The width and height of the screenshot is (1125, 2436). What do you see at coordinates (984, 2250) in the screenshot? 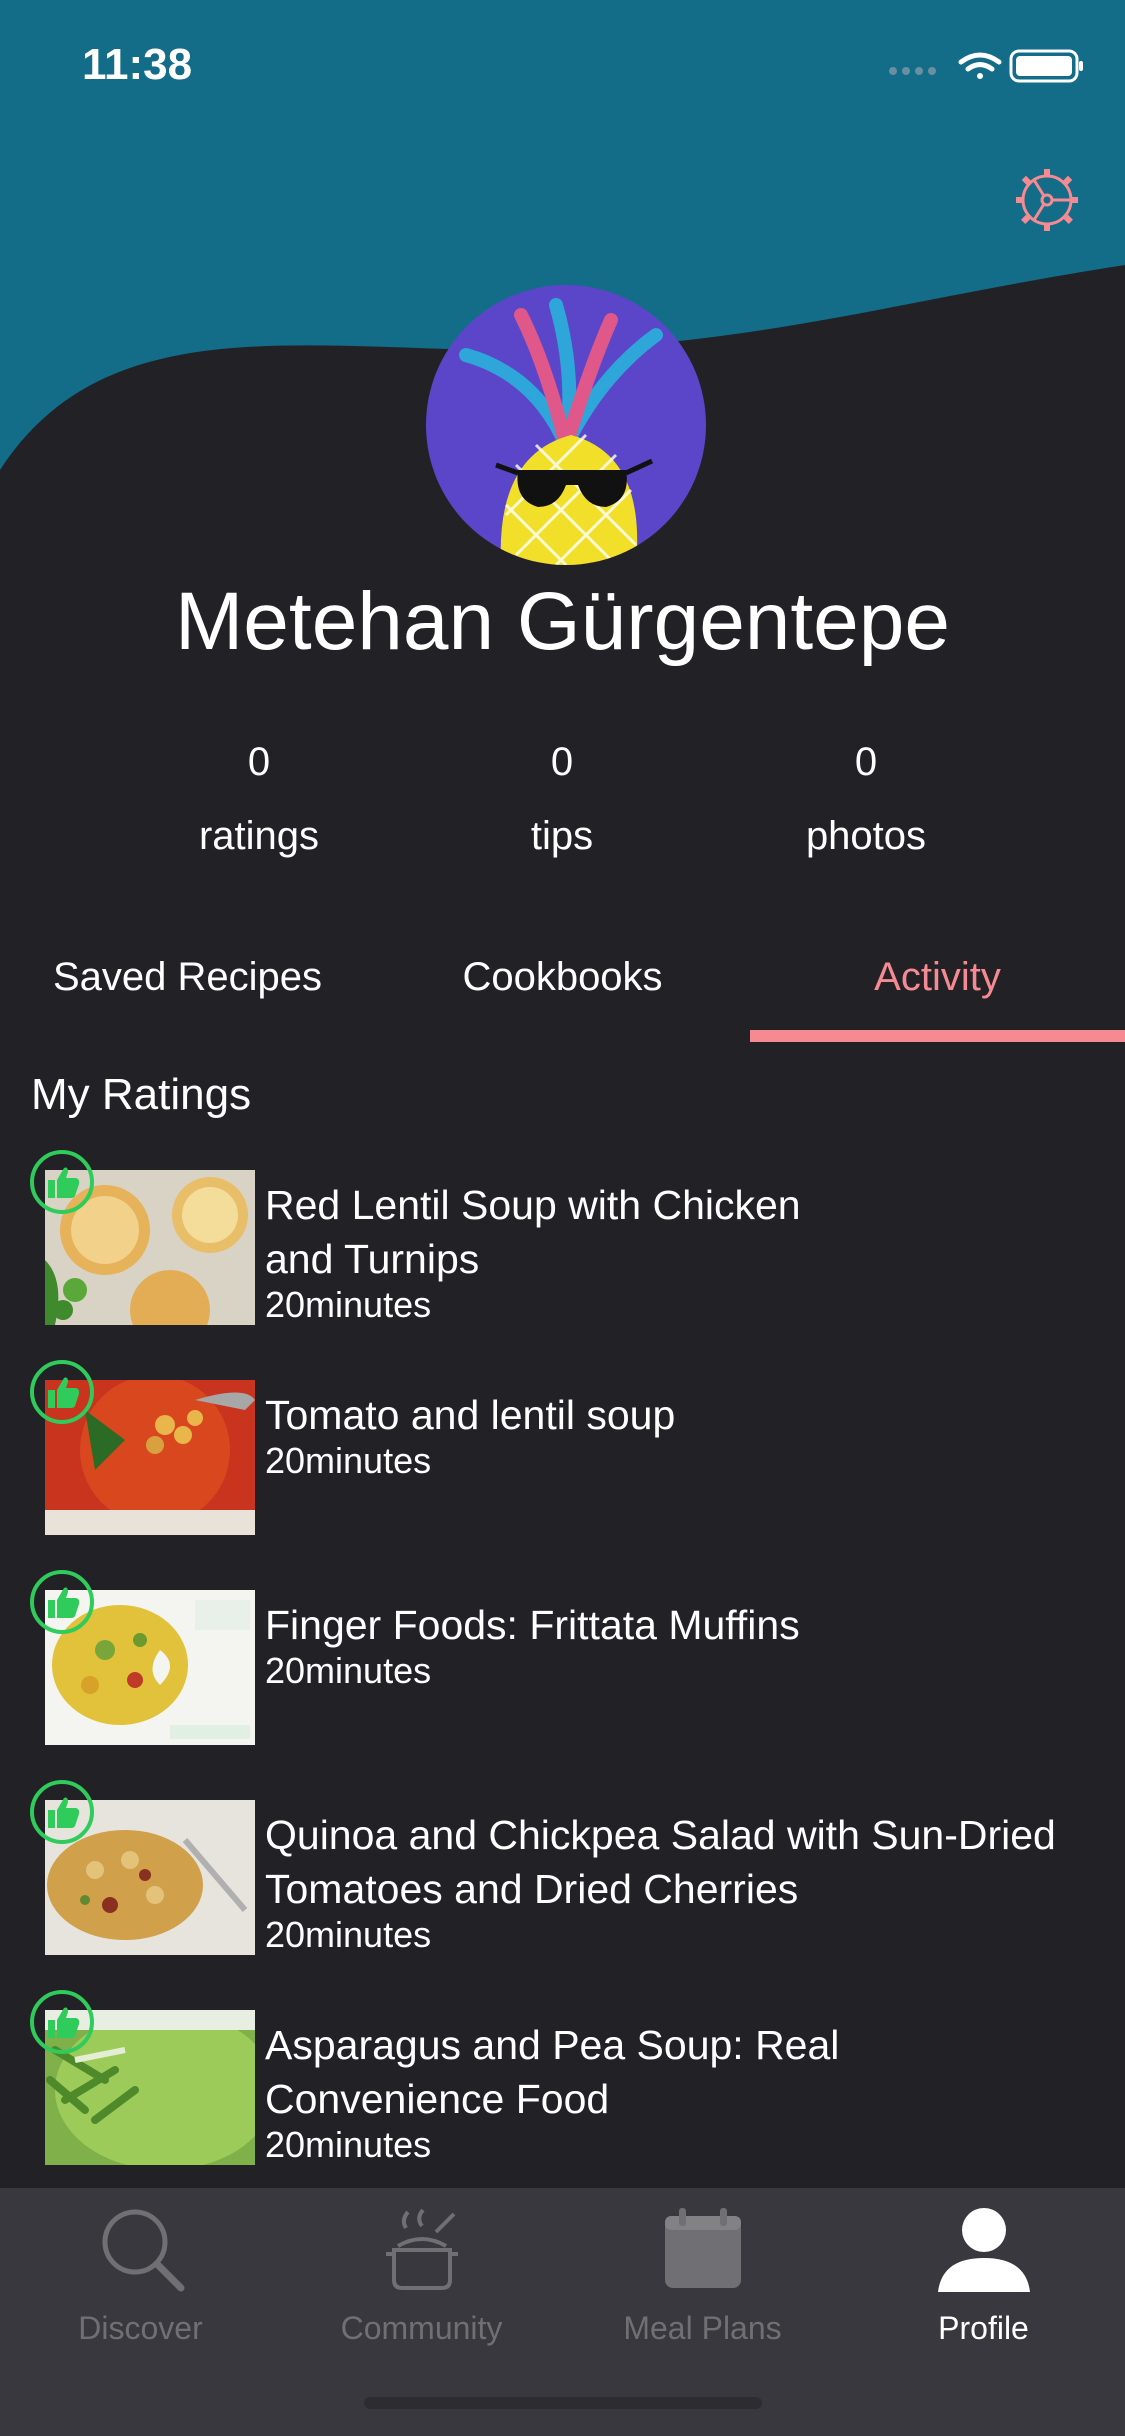
I see `person-icon` at bounding box center [984, 2250].